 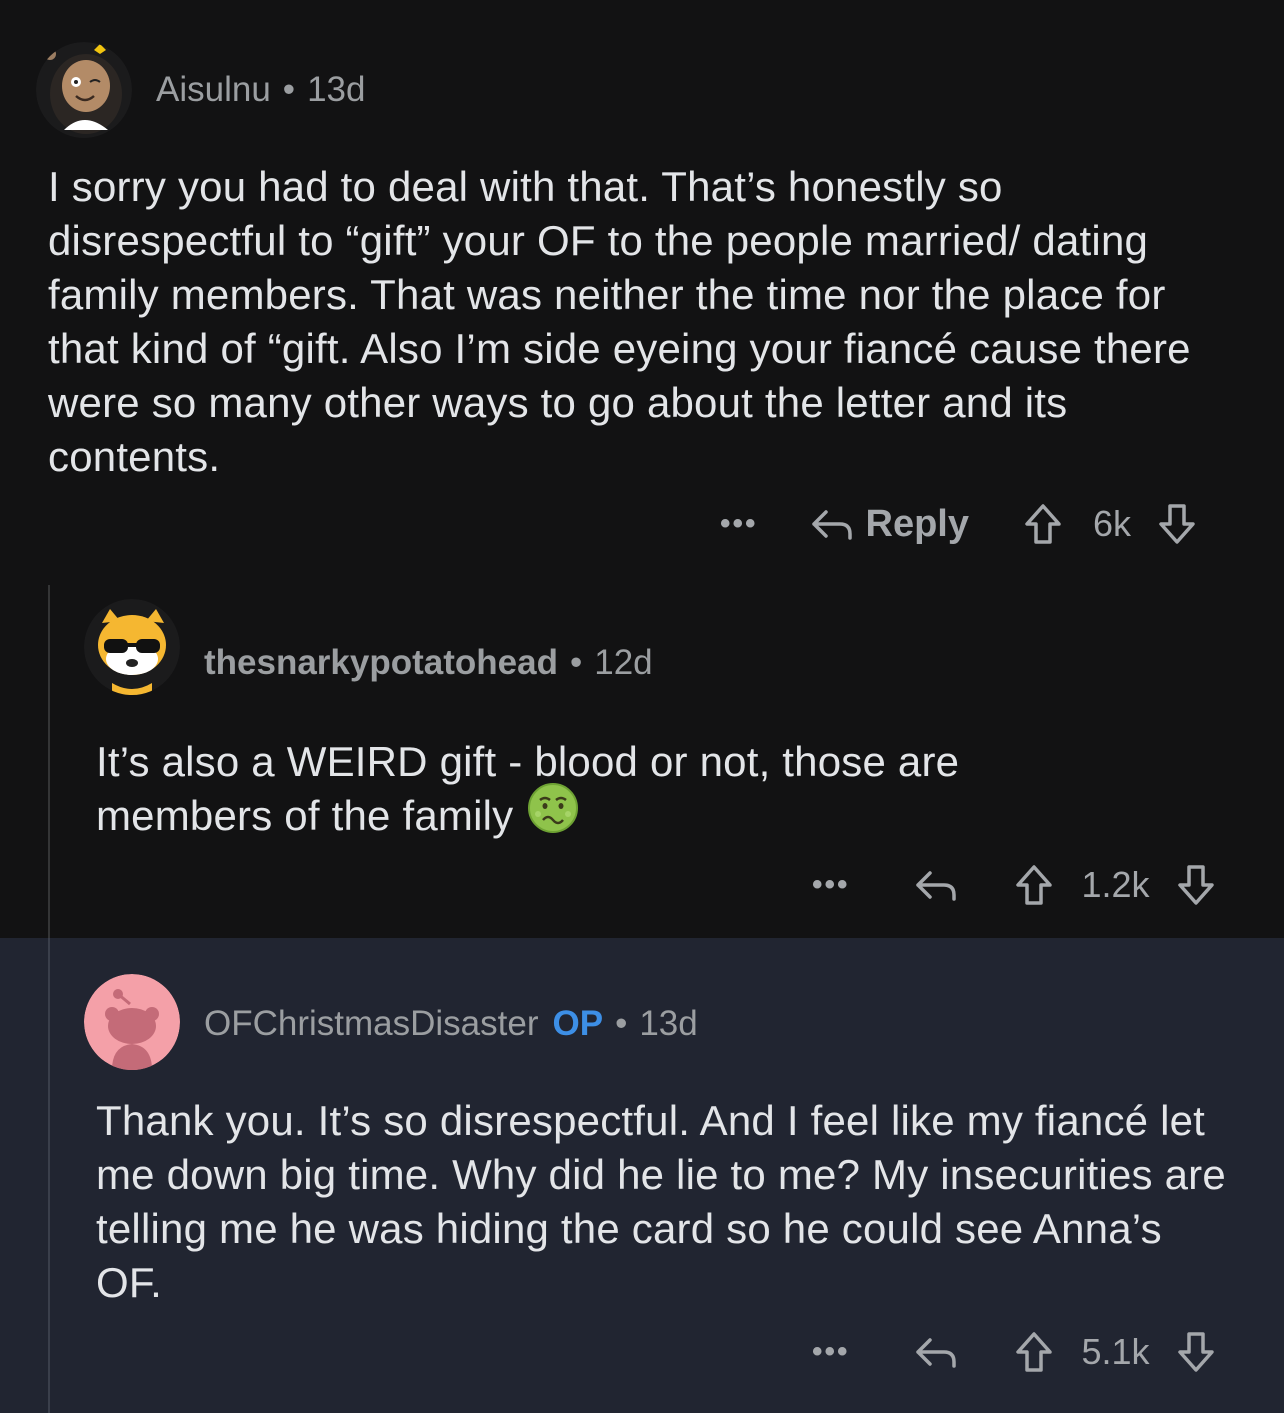 What do you see at coordinates (1112, 523) in the screenshot?
I see `vote-score: 6k` at bounding box center [1112, 523].